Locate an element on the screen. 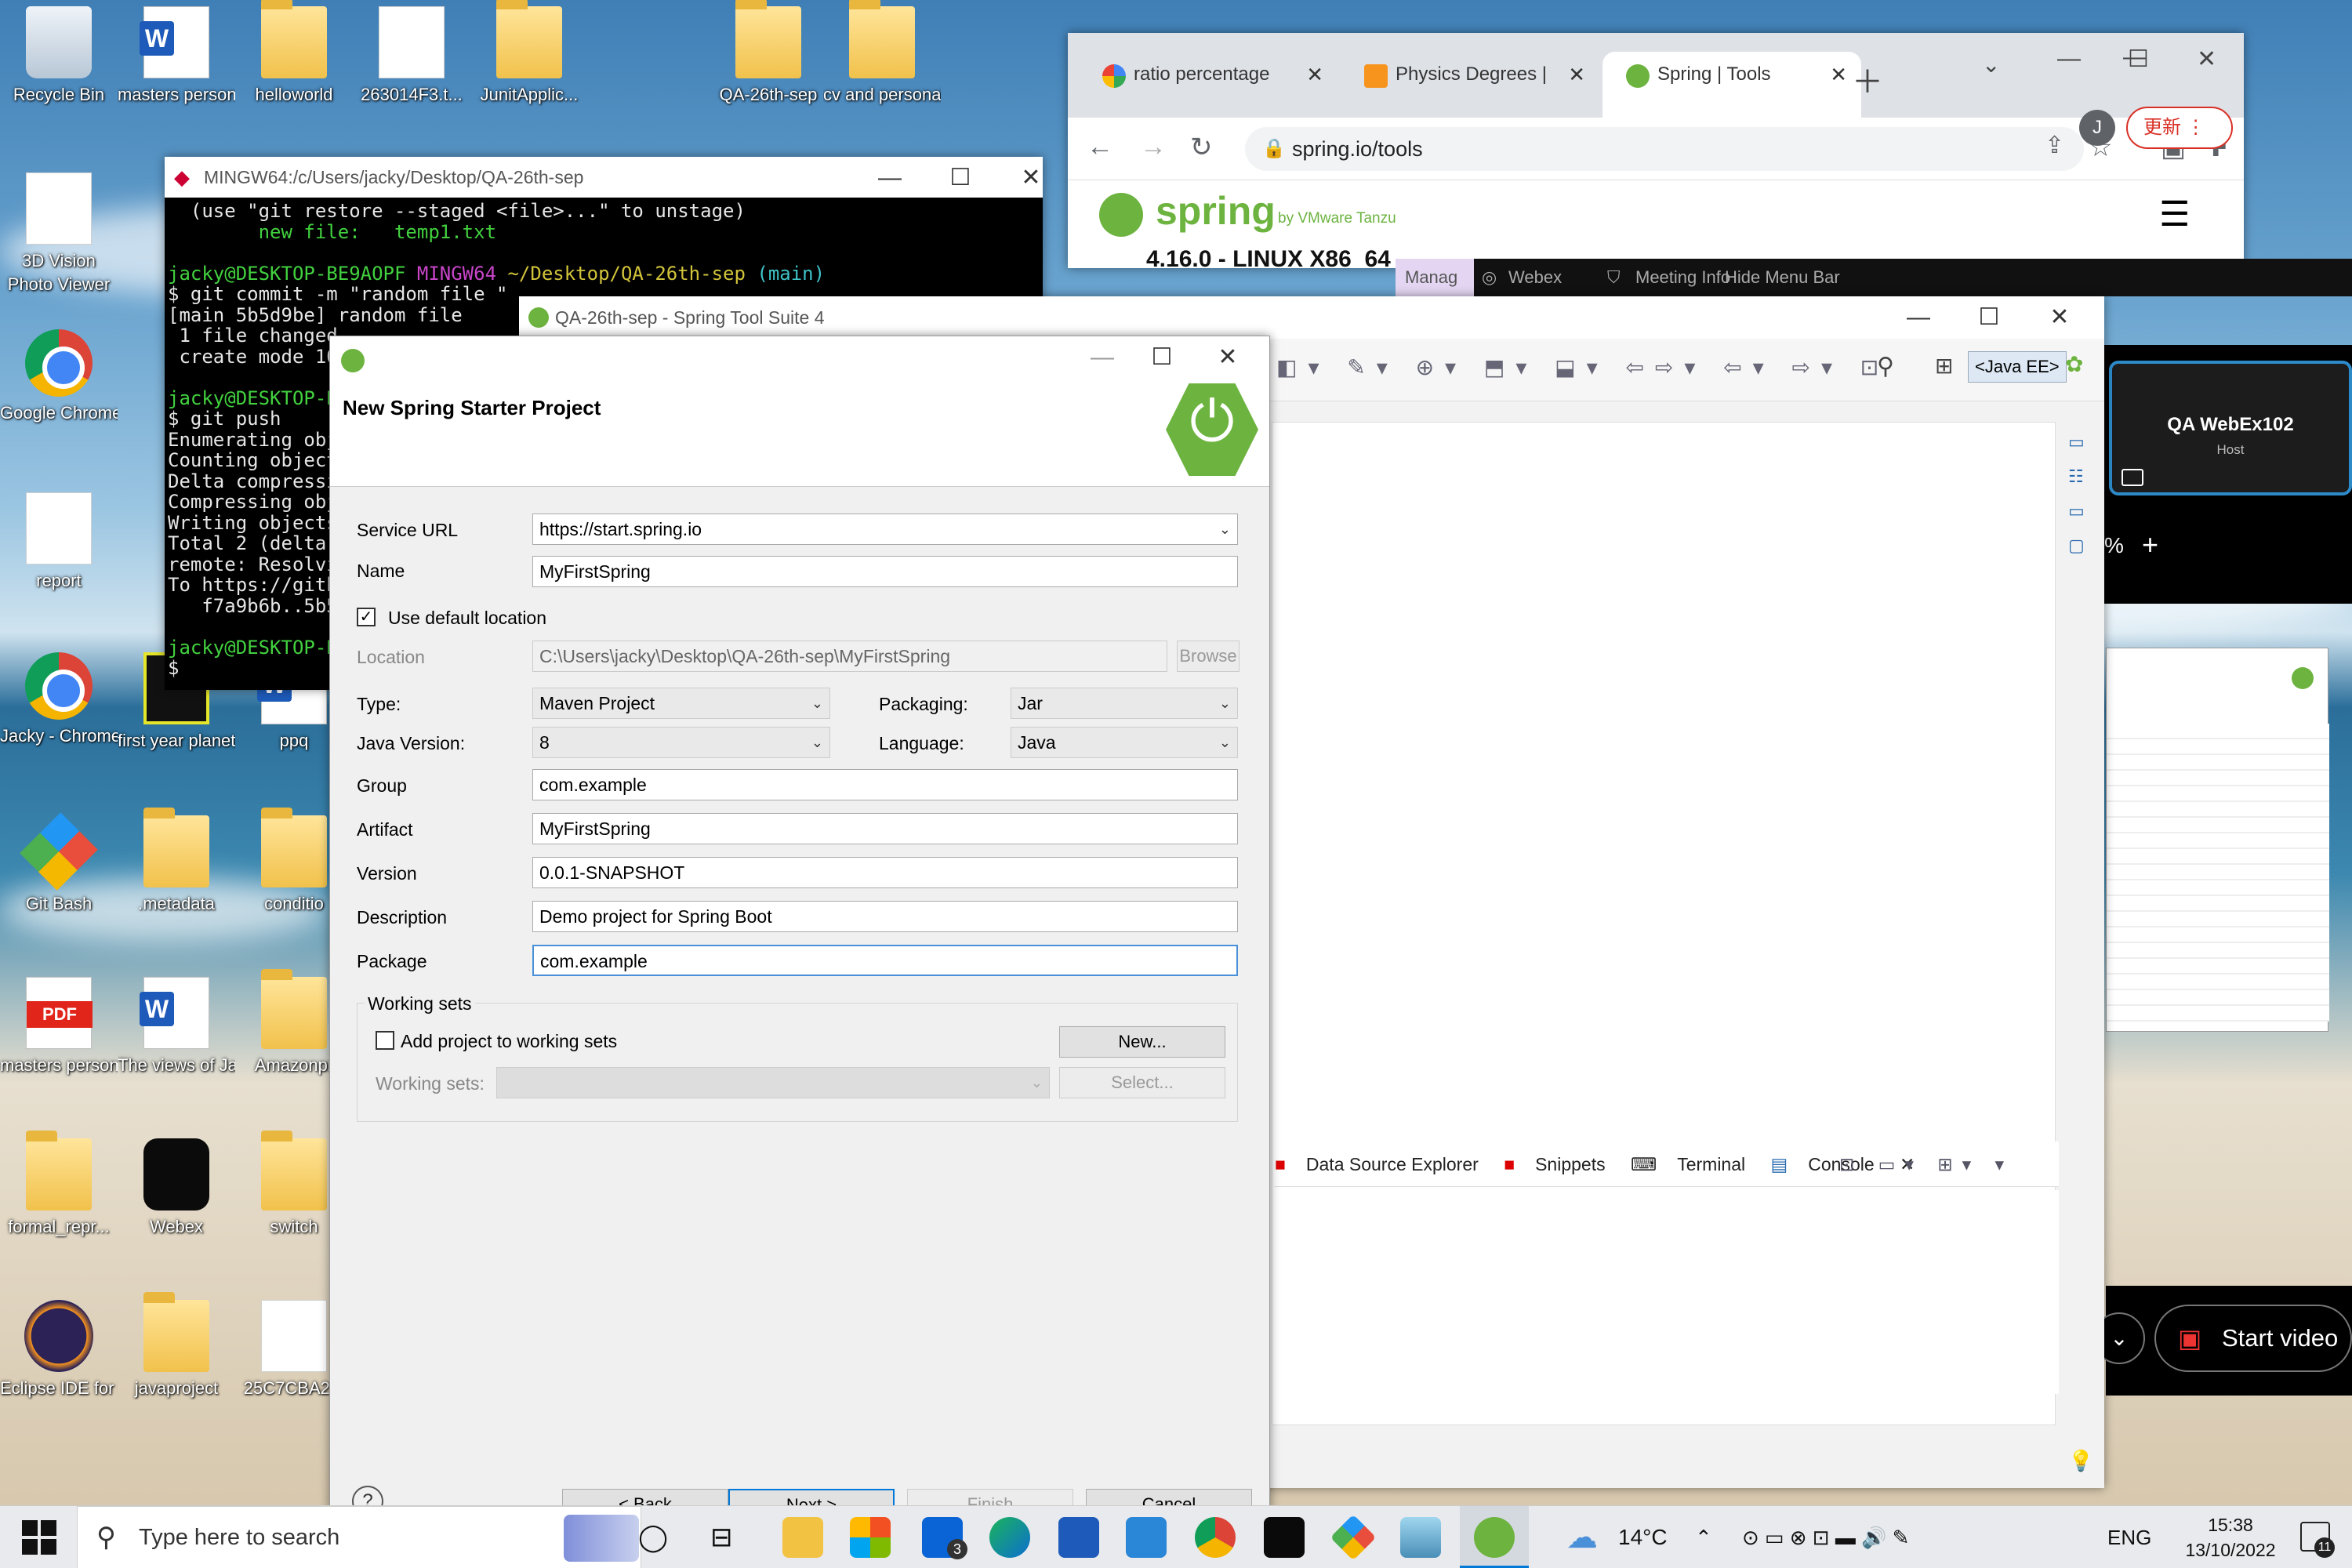 This screenshot has width=2352, height=1568. webex-bar-item: Webex is located at coordinates (1535, 277).